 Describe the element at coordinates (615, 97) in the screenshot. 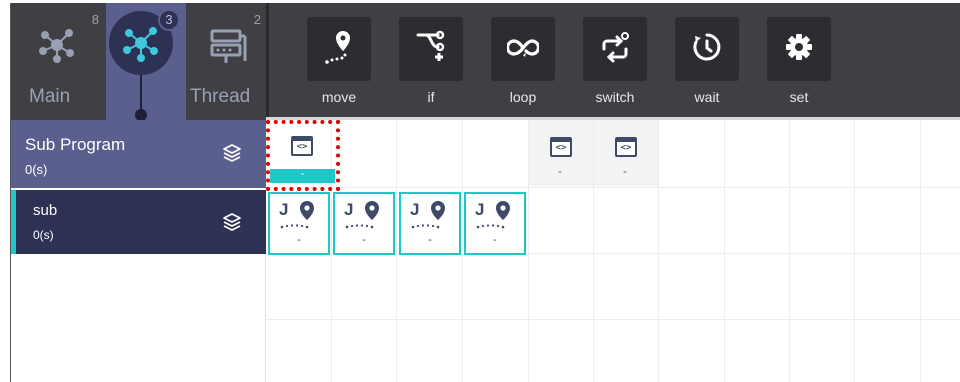

I see `tool-switch-label: switch` at that location.